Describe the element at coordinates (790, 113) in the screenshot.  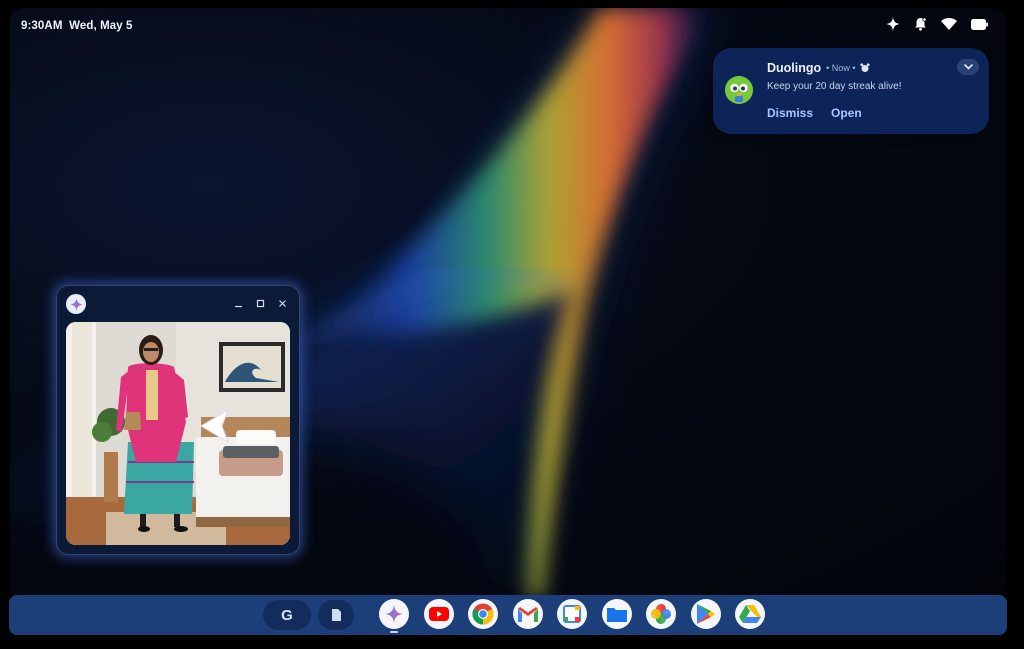
I see `dismiss-button: Dismiss` at that location.